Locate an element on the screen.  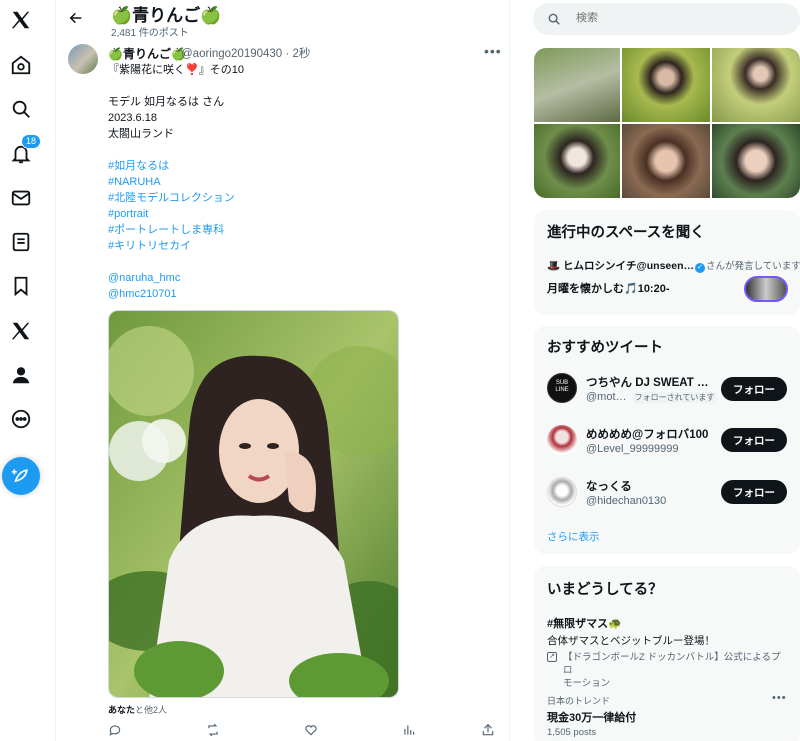
promo-description: 合体ザマスとベジットブルー登場！ is located at coordinates (631, 641).